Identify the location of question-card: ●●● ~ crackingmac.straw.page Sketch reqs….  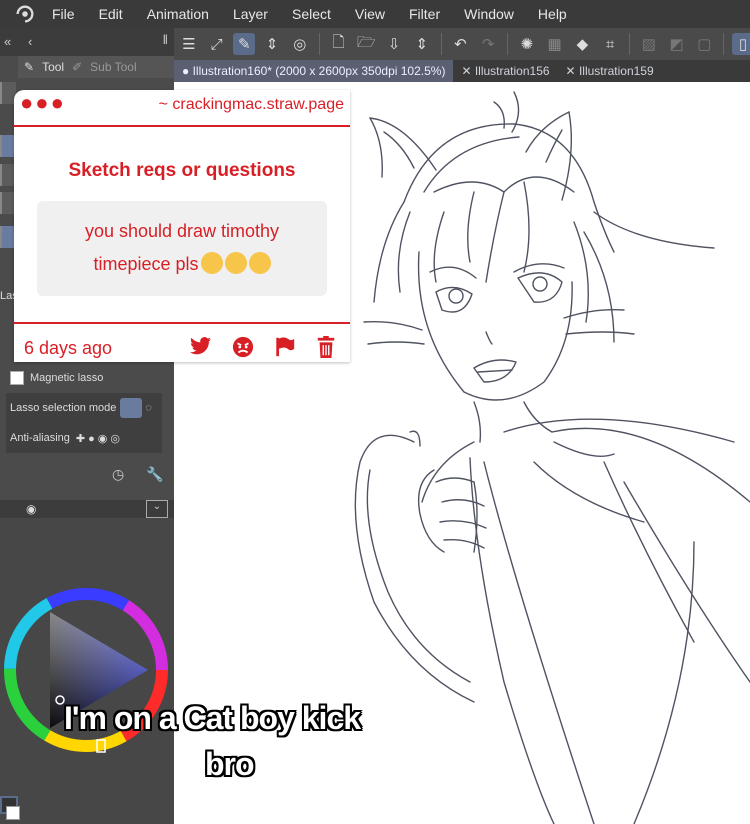
(182, 226).